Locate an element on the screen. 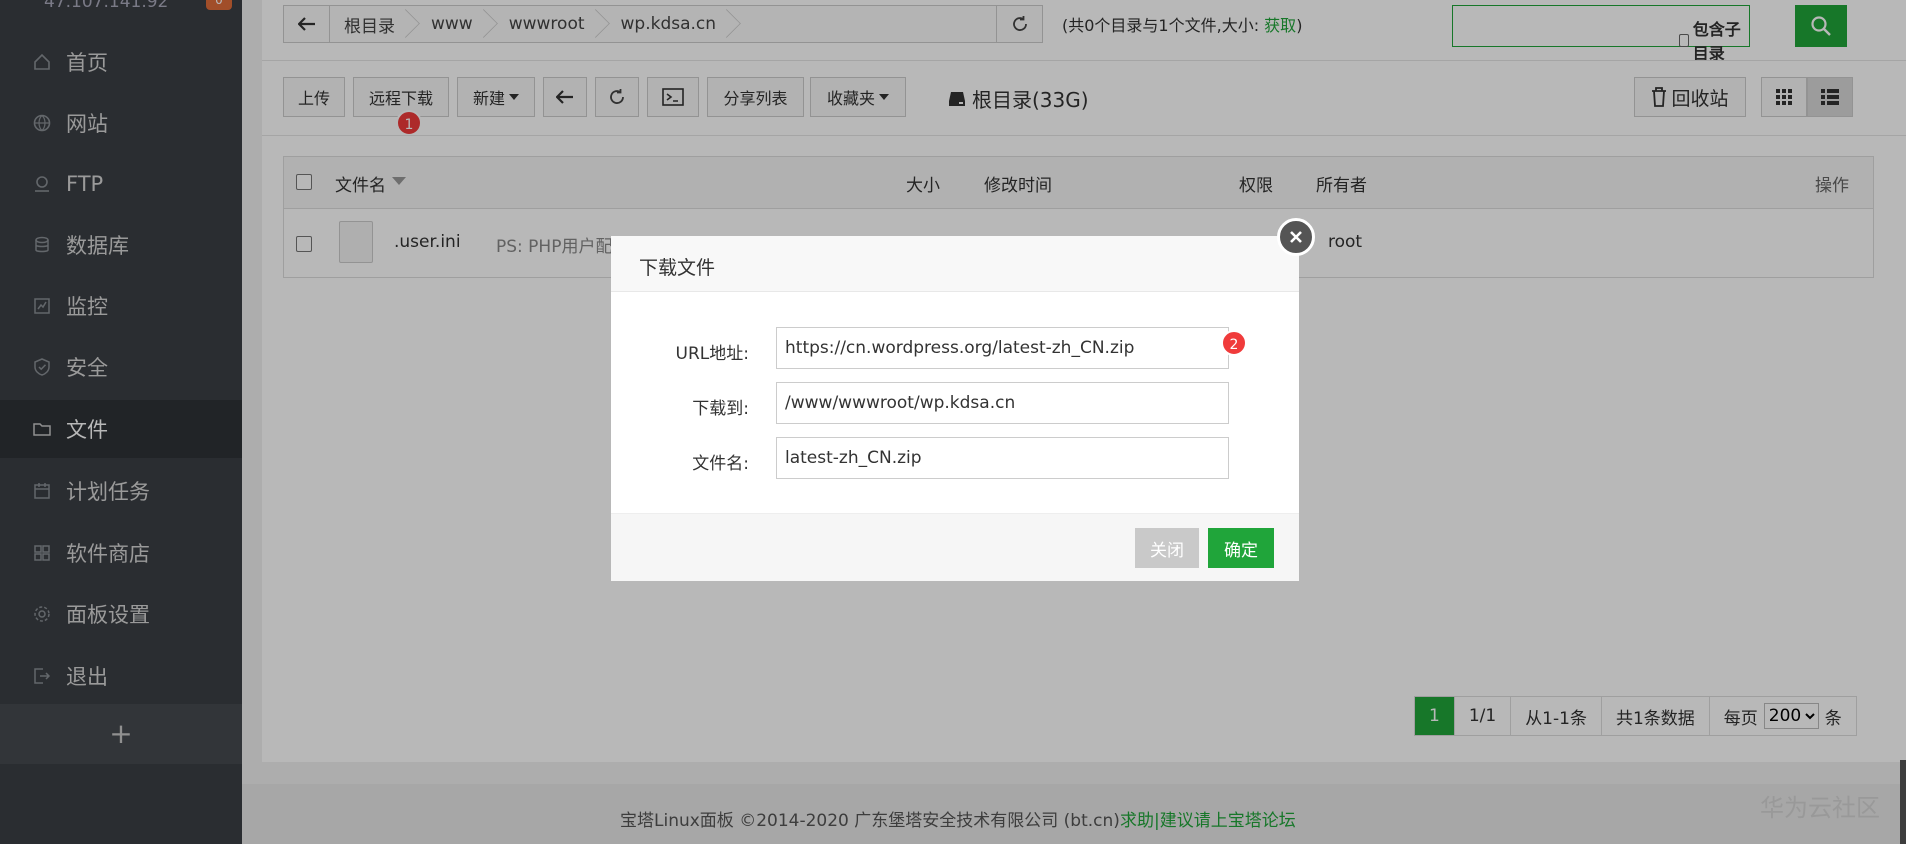 This screenshot has width=1906, height=844. url-row: URL地址: is located at coordinates (955, 348).